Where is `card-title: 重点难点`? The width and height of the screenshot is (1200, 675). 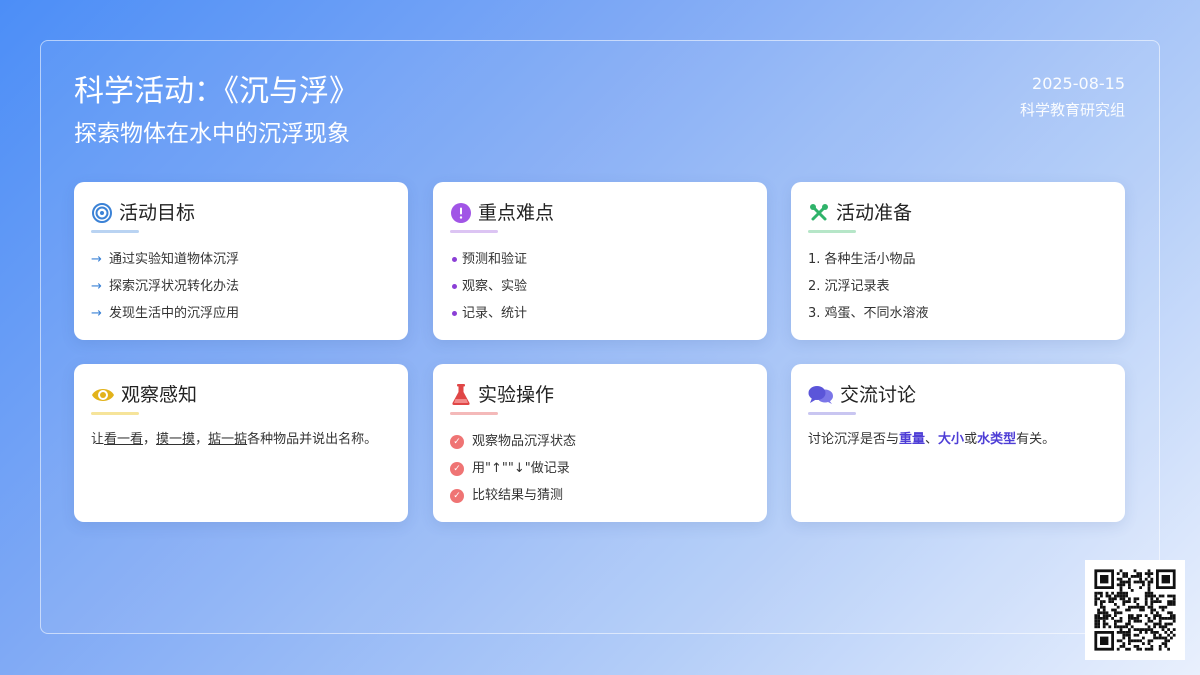 card-title: 重点难点 is located at coordinates (516, 213).